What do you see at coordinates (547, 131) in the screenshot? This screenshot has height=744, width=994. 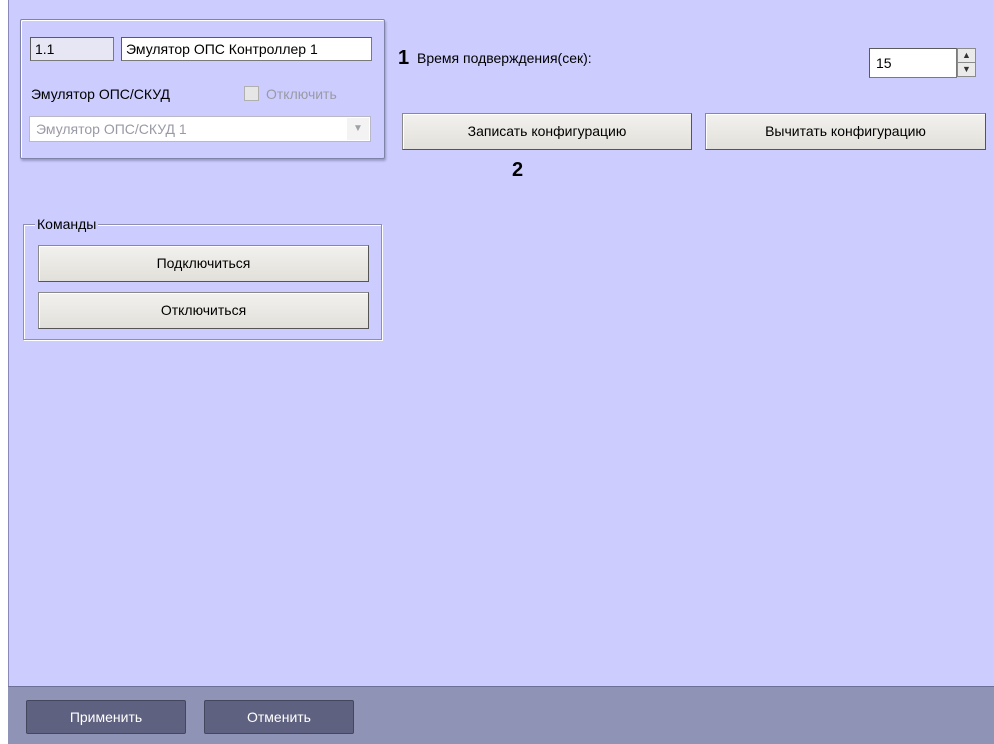 I see `write-config-button: Записать конфигурацию` at bounding box center [547, 131].